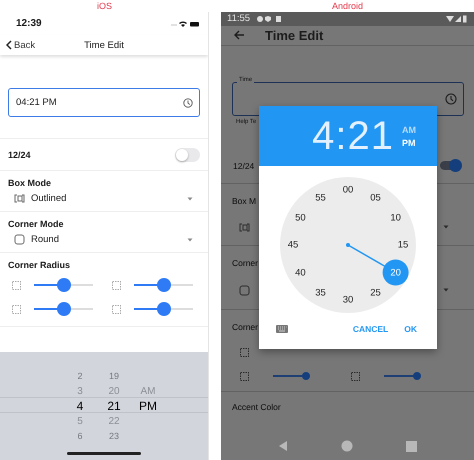  I want to click on overview-square-icon, so click(412, 446).